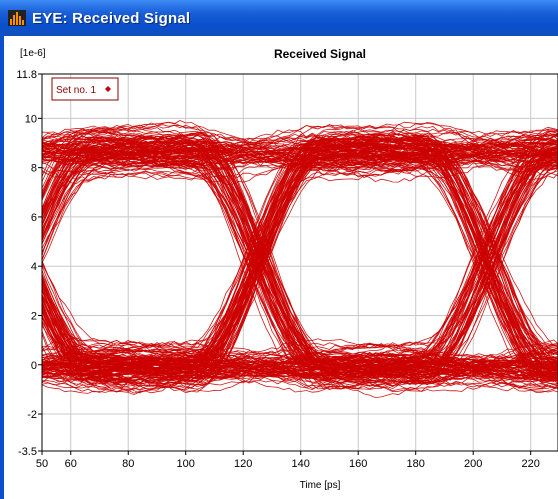 This screenshot has height=499, width=558. What do you see at coordinates (531, 464) in the screenshot?
I see `x-tick-label: 220` at bounding box center [531, 464].